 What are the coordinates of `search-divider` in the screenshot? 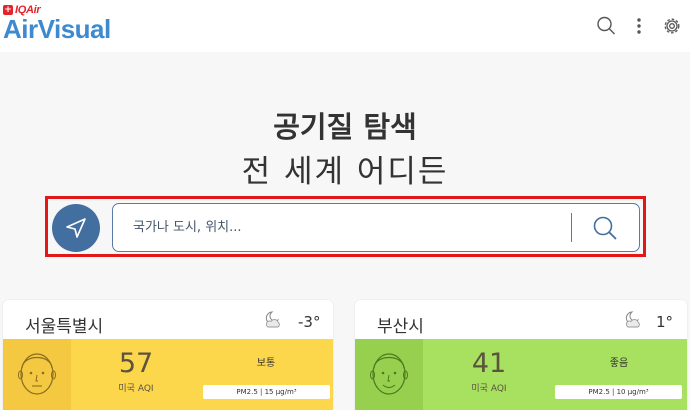 It's located at (571, 227).